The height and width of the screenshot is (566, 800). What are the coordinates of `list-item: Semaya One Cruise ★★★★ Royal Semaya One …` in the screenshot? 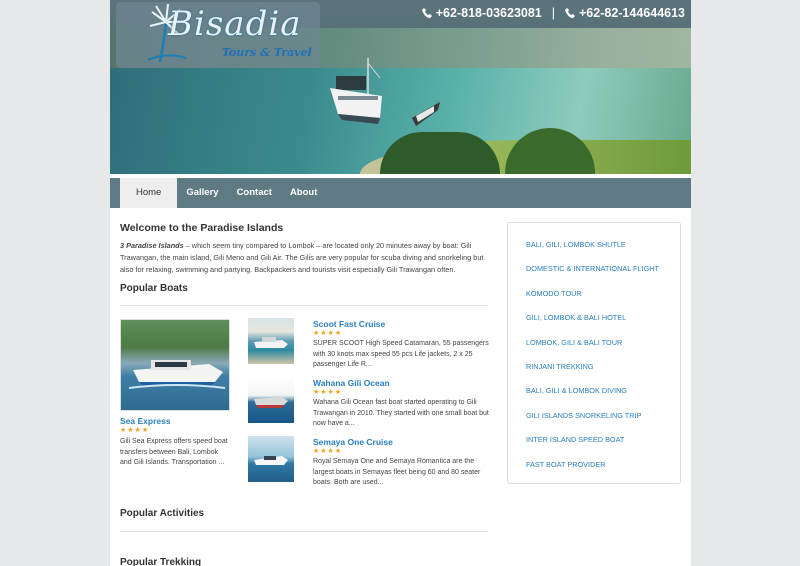 It's located at (369, 465).